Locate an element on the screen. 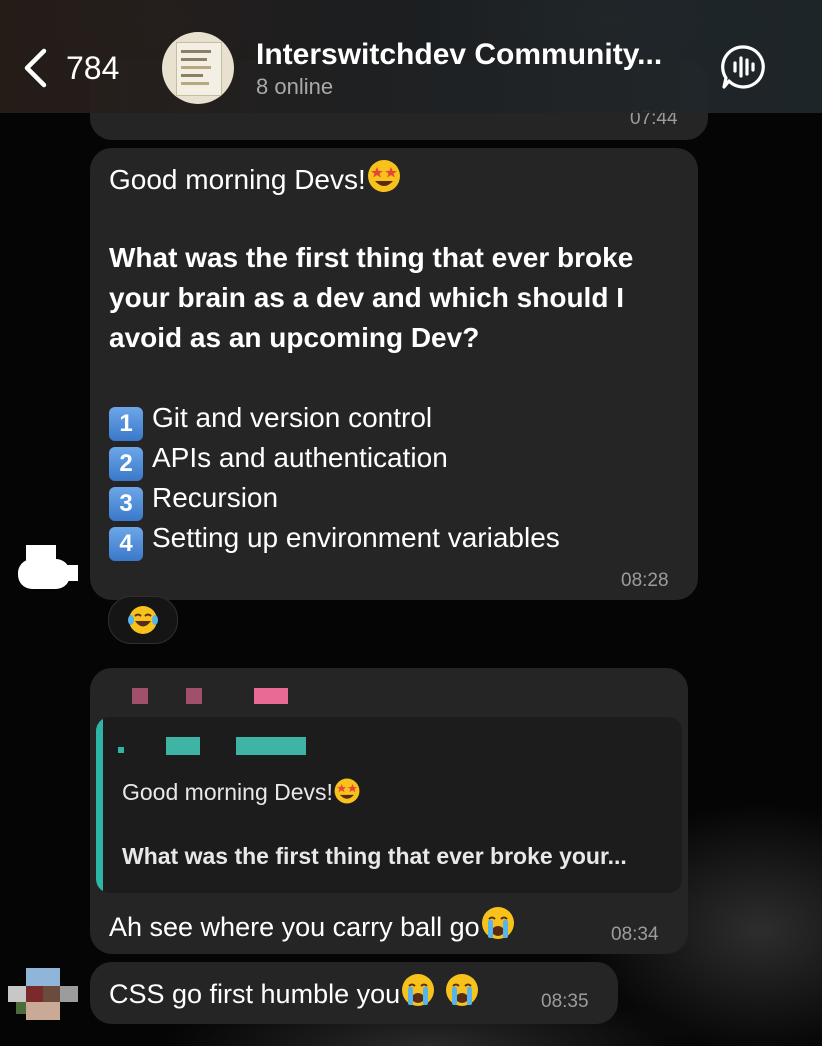  option-4-text: Setting up environment variables is located at coordinates (356, 537).